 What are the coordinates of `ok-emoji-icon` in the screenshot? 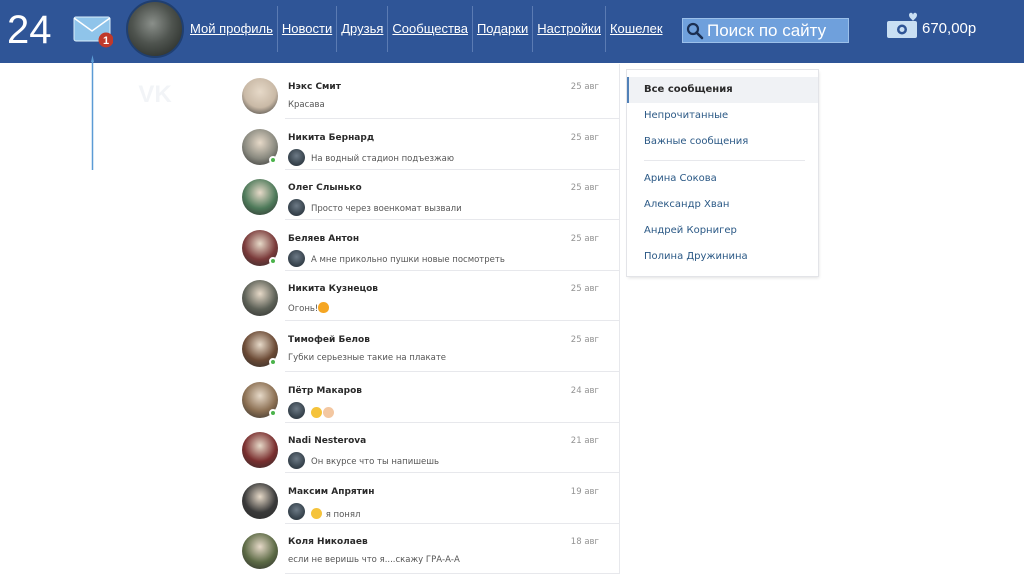 It's located at (328, 412).